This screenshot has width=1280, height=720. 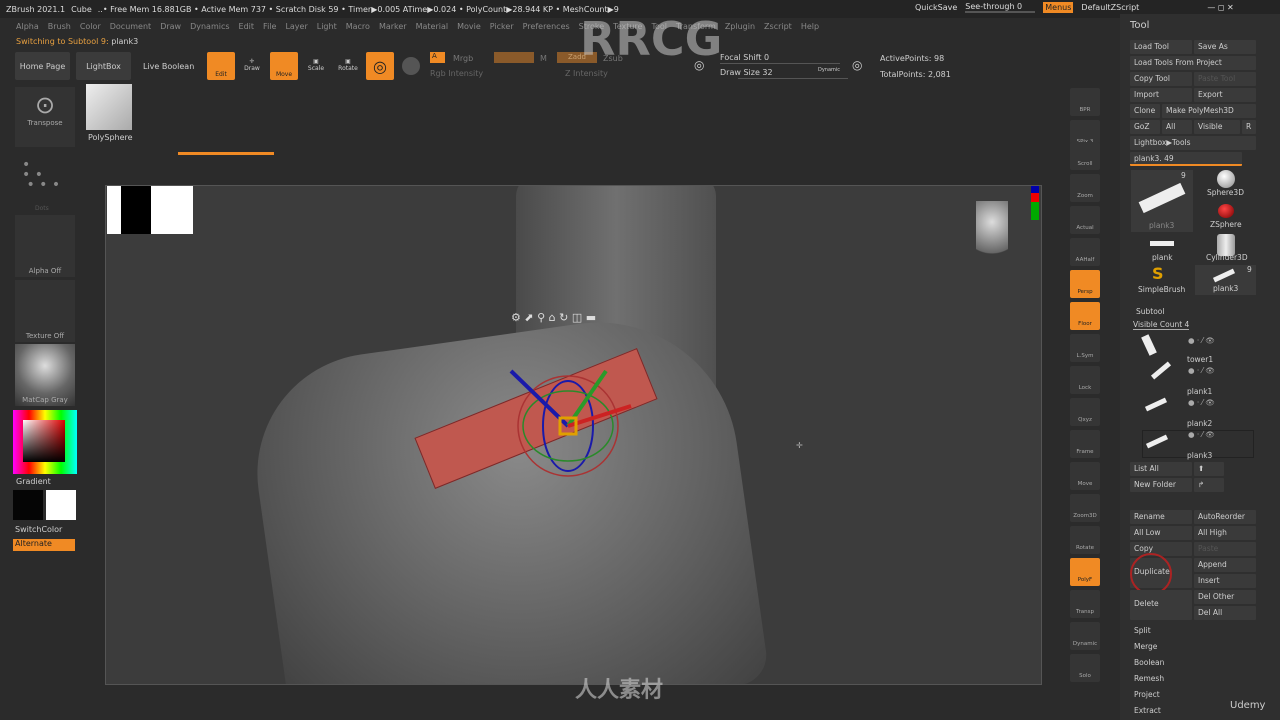 I want to click on all-high-button: All High, so click(x=1225, y=533).